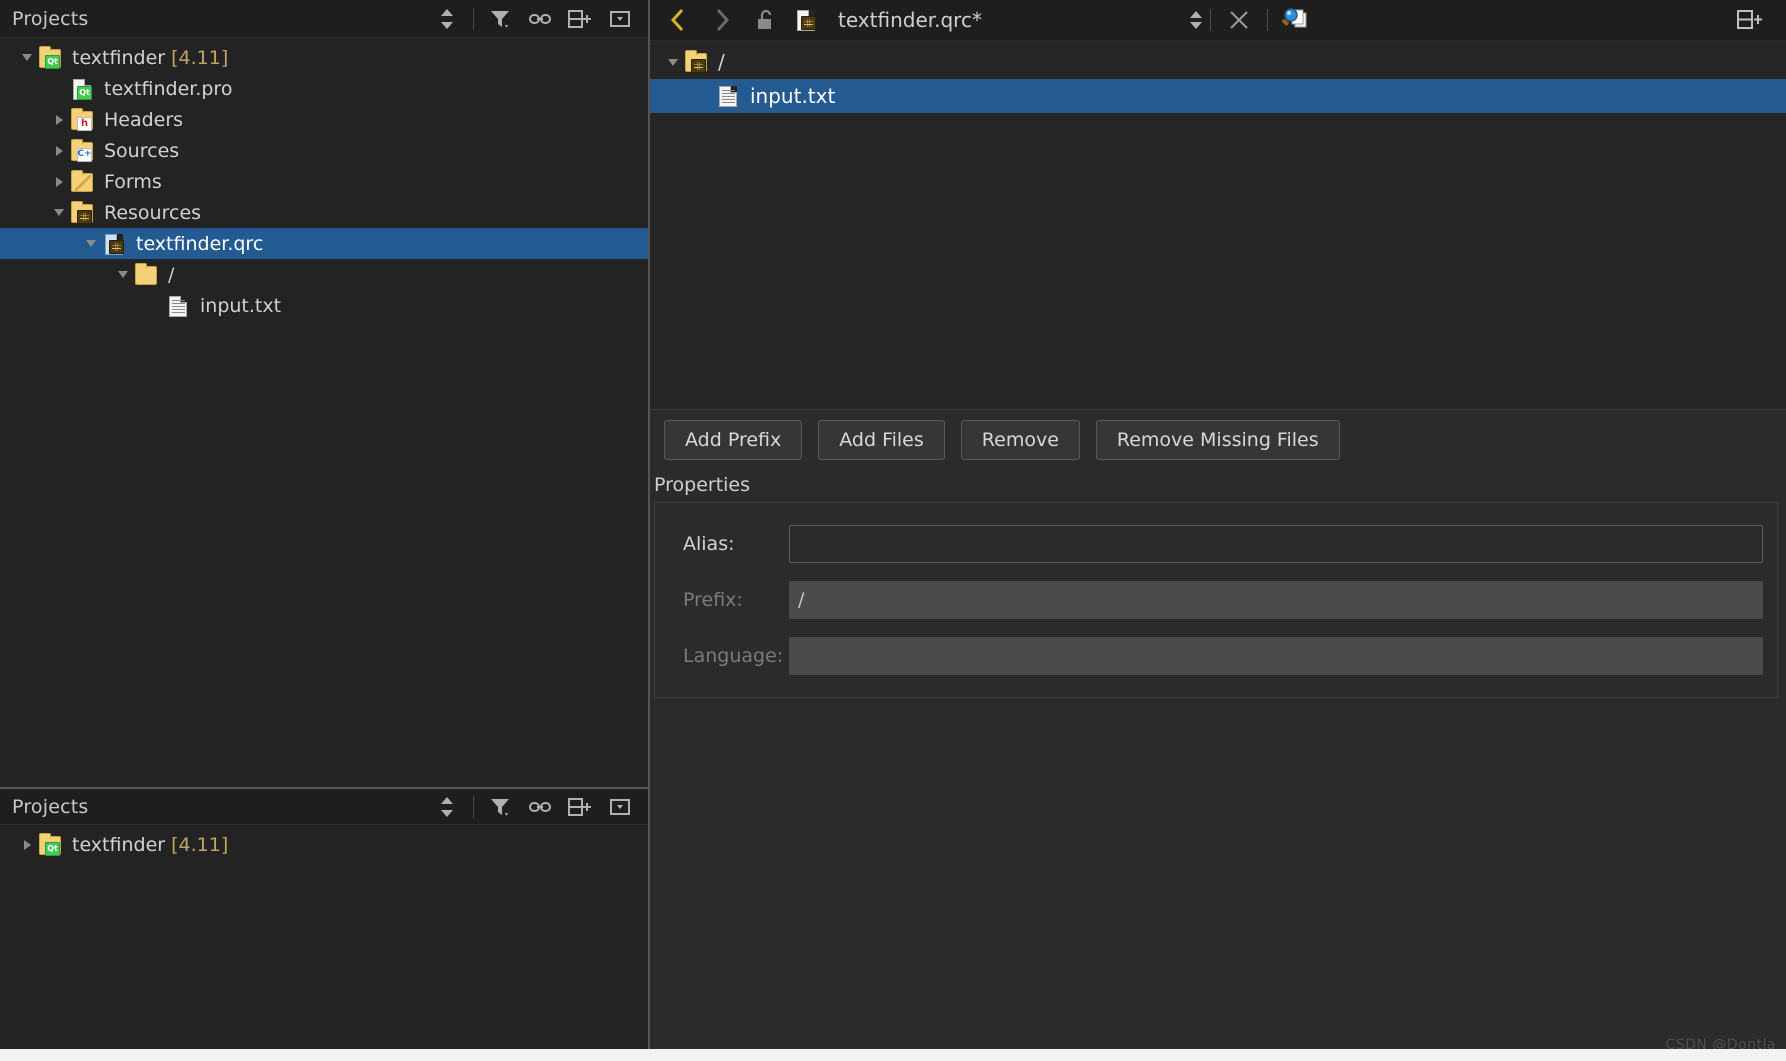  I want to click on remove-missing-files-button: Remove Missing Files, so click(1217, 439).